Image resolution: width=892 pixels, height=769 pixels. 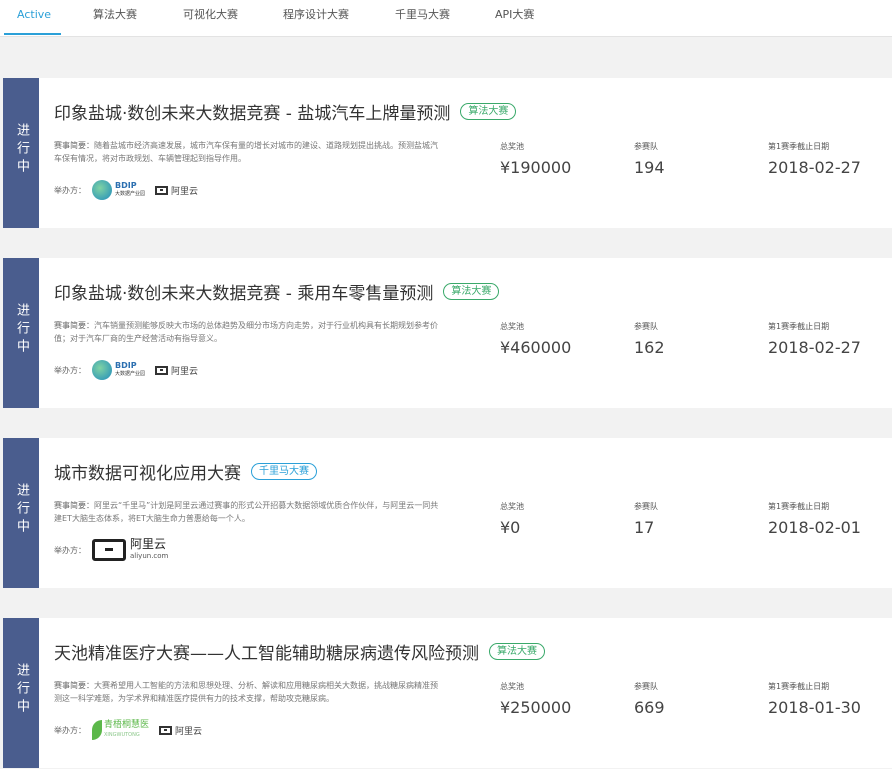 I want to click on aliyun-logo: 阿里云 aliyun.com, so click(x=130, y=550).